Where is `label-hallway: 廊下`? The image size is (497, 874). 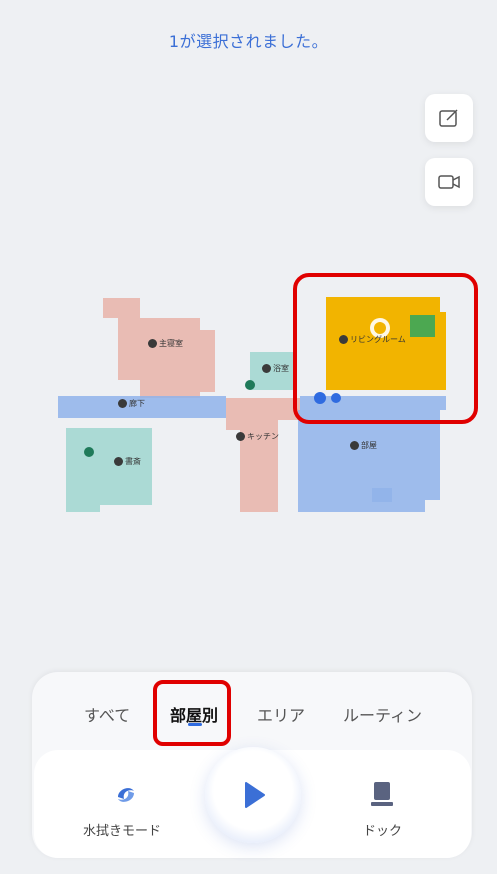 label-hallway: 廊下 is located at coordinates (131, 403).